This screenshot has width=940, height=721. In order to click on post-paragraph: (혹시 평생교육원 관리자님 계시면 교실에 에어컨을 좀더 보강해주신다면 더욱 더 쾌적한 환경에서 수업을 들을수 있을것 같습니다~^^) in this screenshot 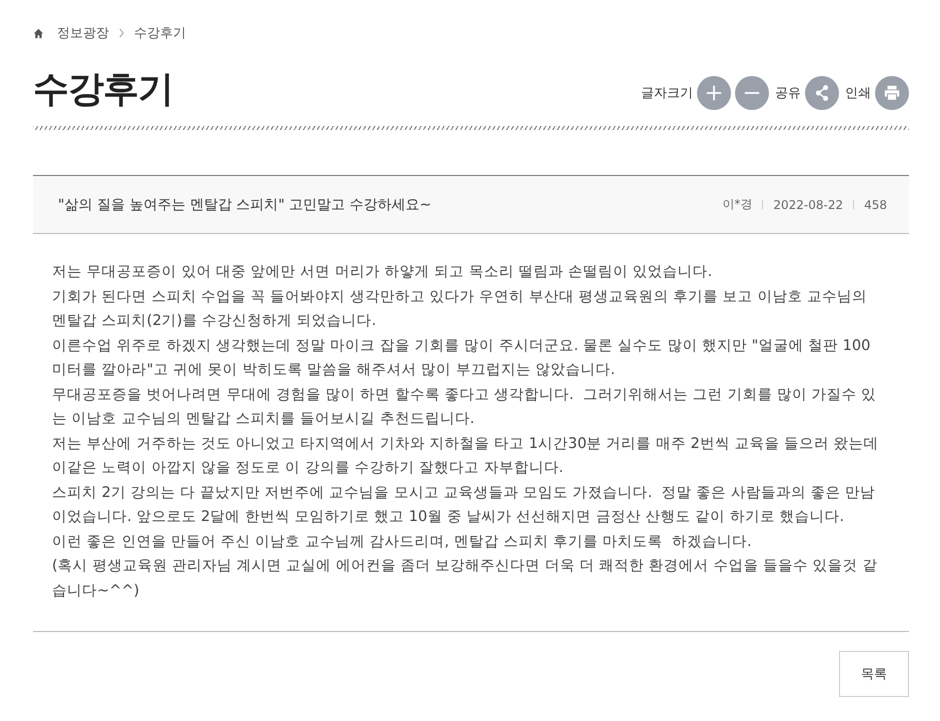, I will do `click(465, 578)`.